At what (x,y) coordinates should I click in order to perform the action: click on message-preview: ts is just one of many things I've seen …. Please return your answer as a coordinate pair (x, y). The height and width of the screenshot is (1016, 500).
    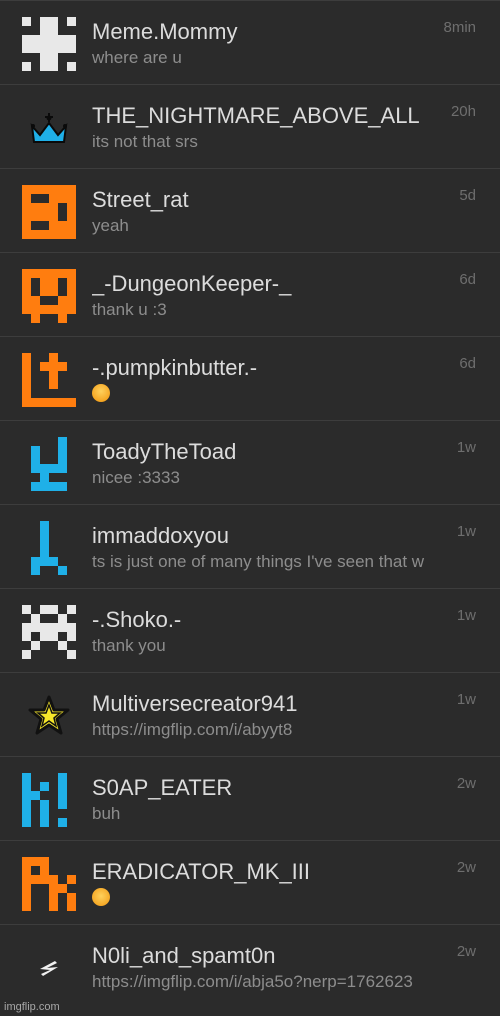
    Looking at the image, I should click on (258, 561).